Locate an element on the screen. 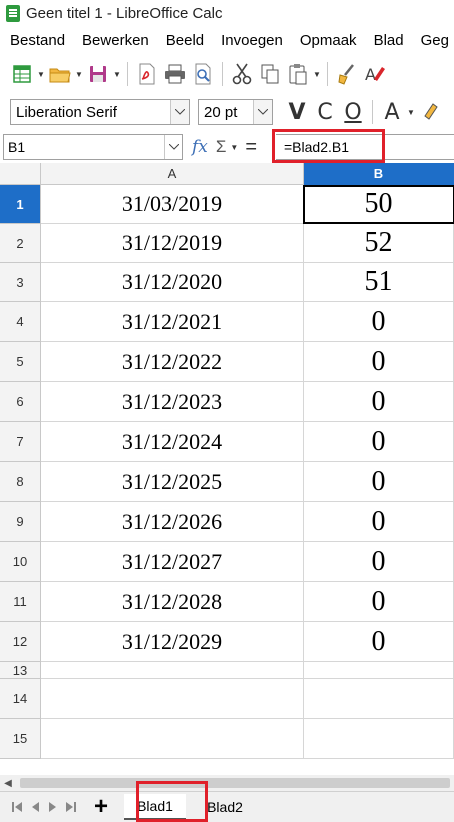  italic-button: C is located at coordinates (325, 112).